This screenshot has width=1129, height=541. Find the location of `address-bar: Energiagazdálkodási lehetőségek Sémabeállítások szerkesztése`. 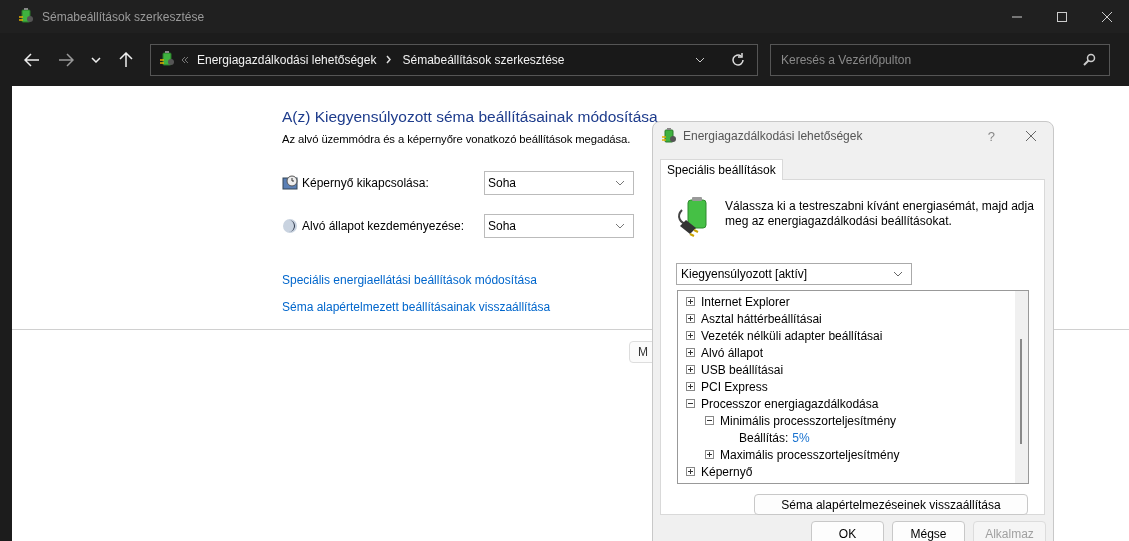

address-bar: Energiagazdálkodási lehetőségek Sémabeállítások szerkesztése is located at coordinates (454, 59).